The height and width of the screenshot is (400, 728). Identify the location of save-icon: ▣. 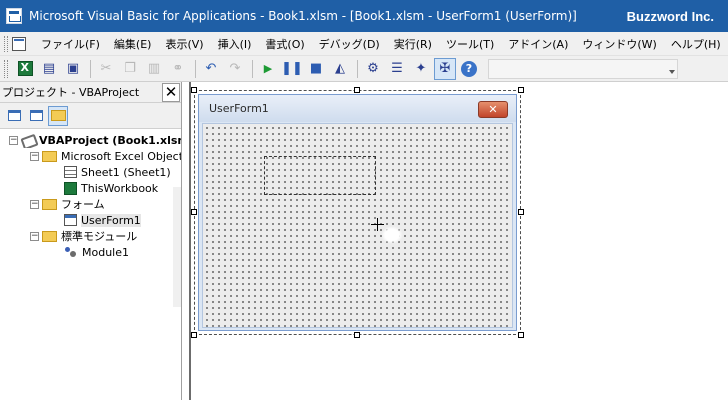
(73, 68).